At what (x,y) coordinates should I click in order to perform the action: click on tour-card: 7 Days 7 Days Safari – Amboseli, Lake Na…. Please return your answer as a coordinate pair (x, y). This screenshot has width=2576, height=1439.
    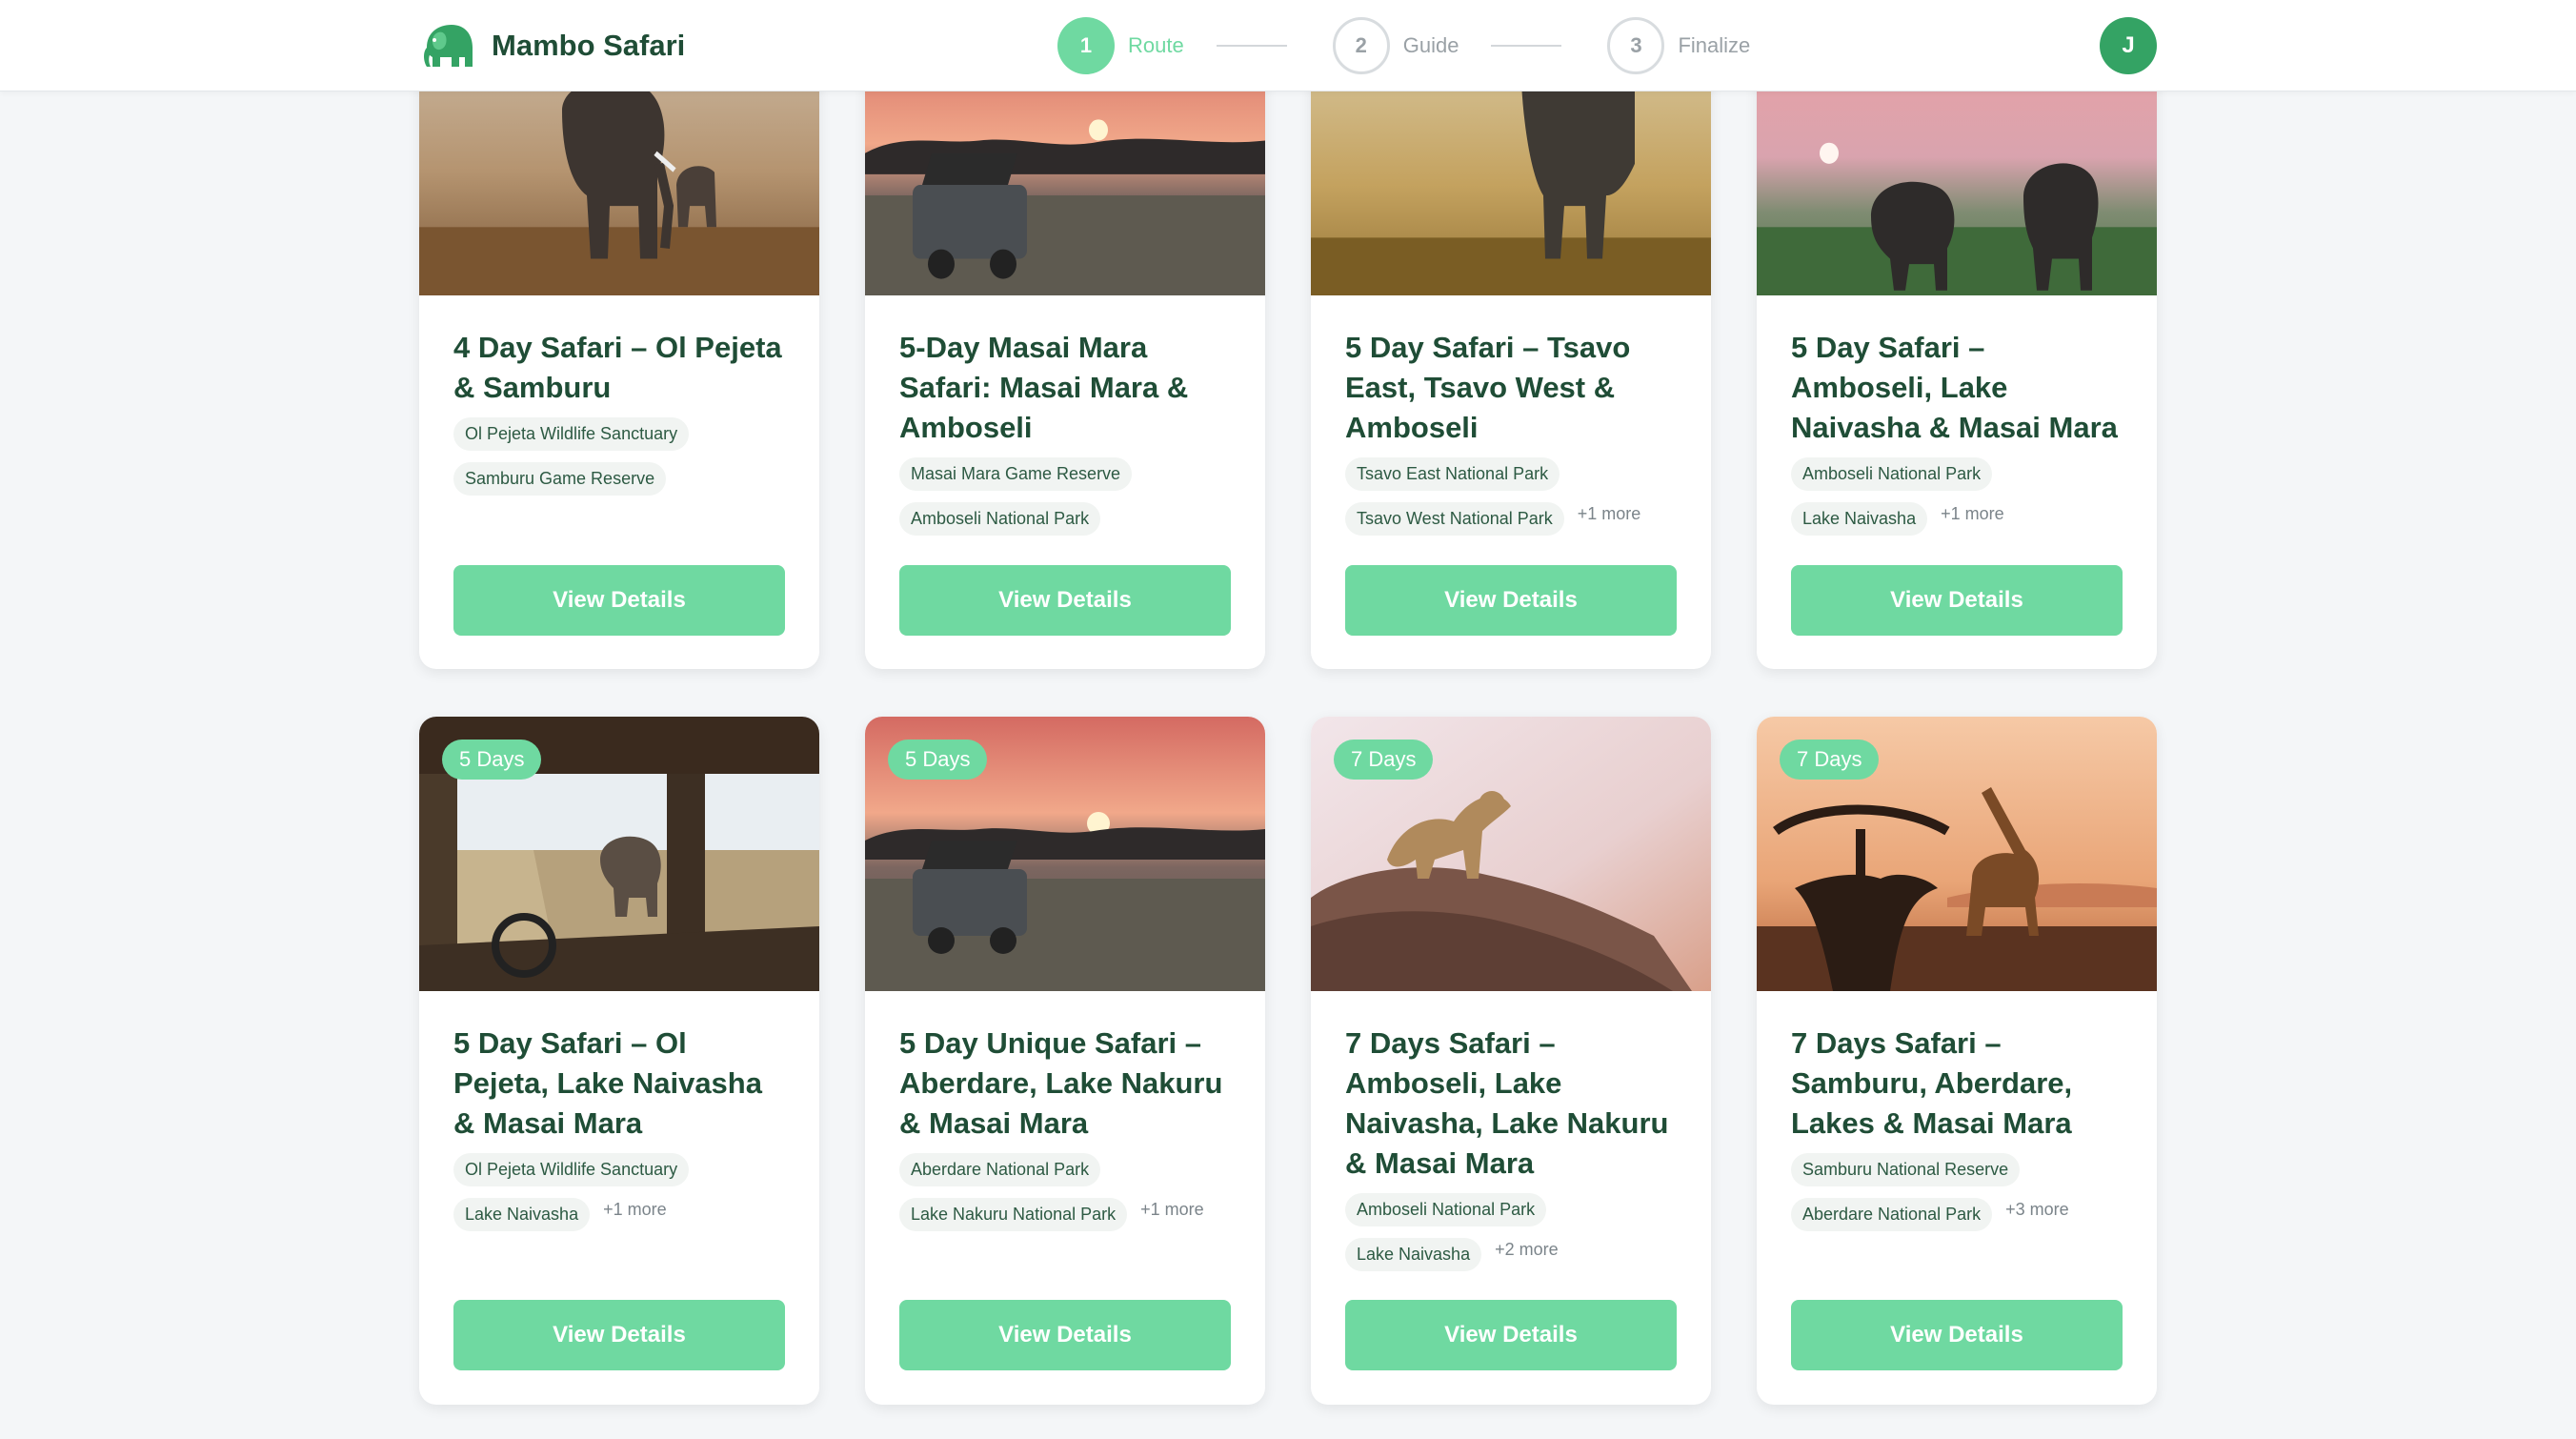
    Looking at the image, I should click on (1511, 1061).